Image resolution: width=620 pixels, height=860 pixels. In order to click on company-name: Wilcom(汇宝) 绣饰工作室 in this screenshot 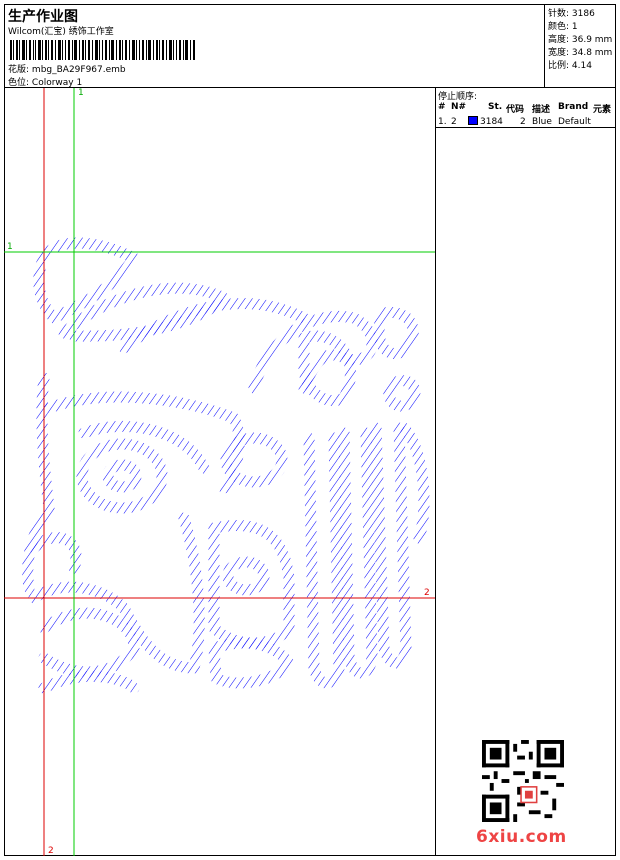, I will do `click(61, 32)`.